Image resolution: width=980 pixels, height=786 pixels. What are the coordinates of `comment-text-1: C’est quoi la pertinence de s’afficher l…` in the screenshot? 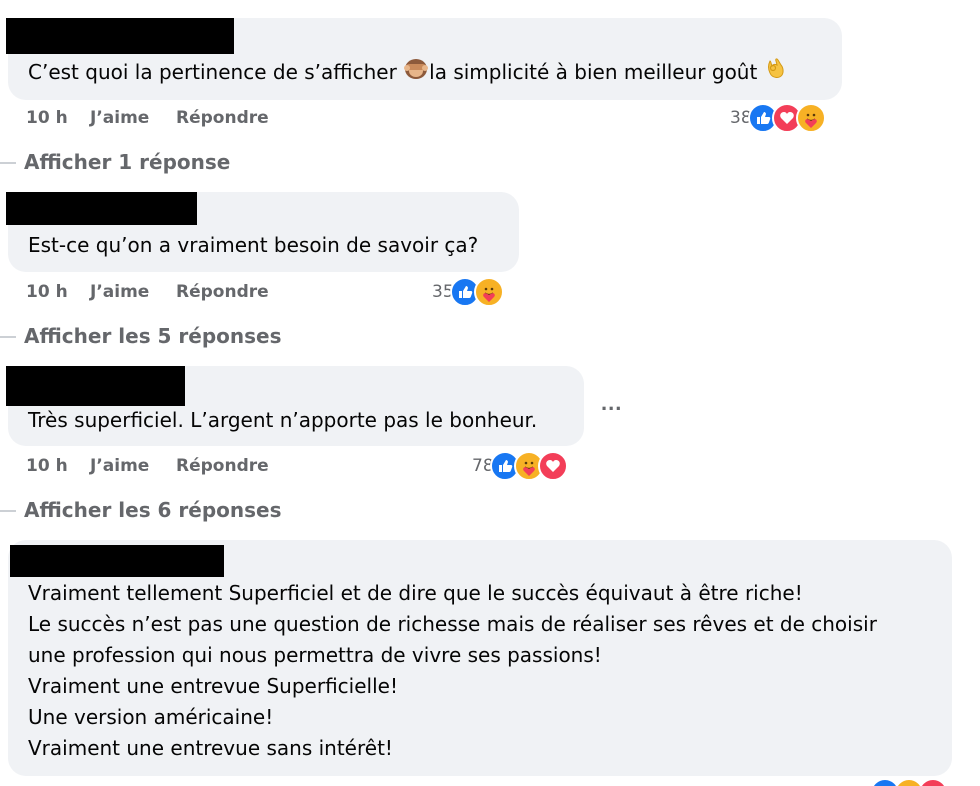 It's located at (407, 73).